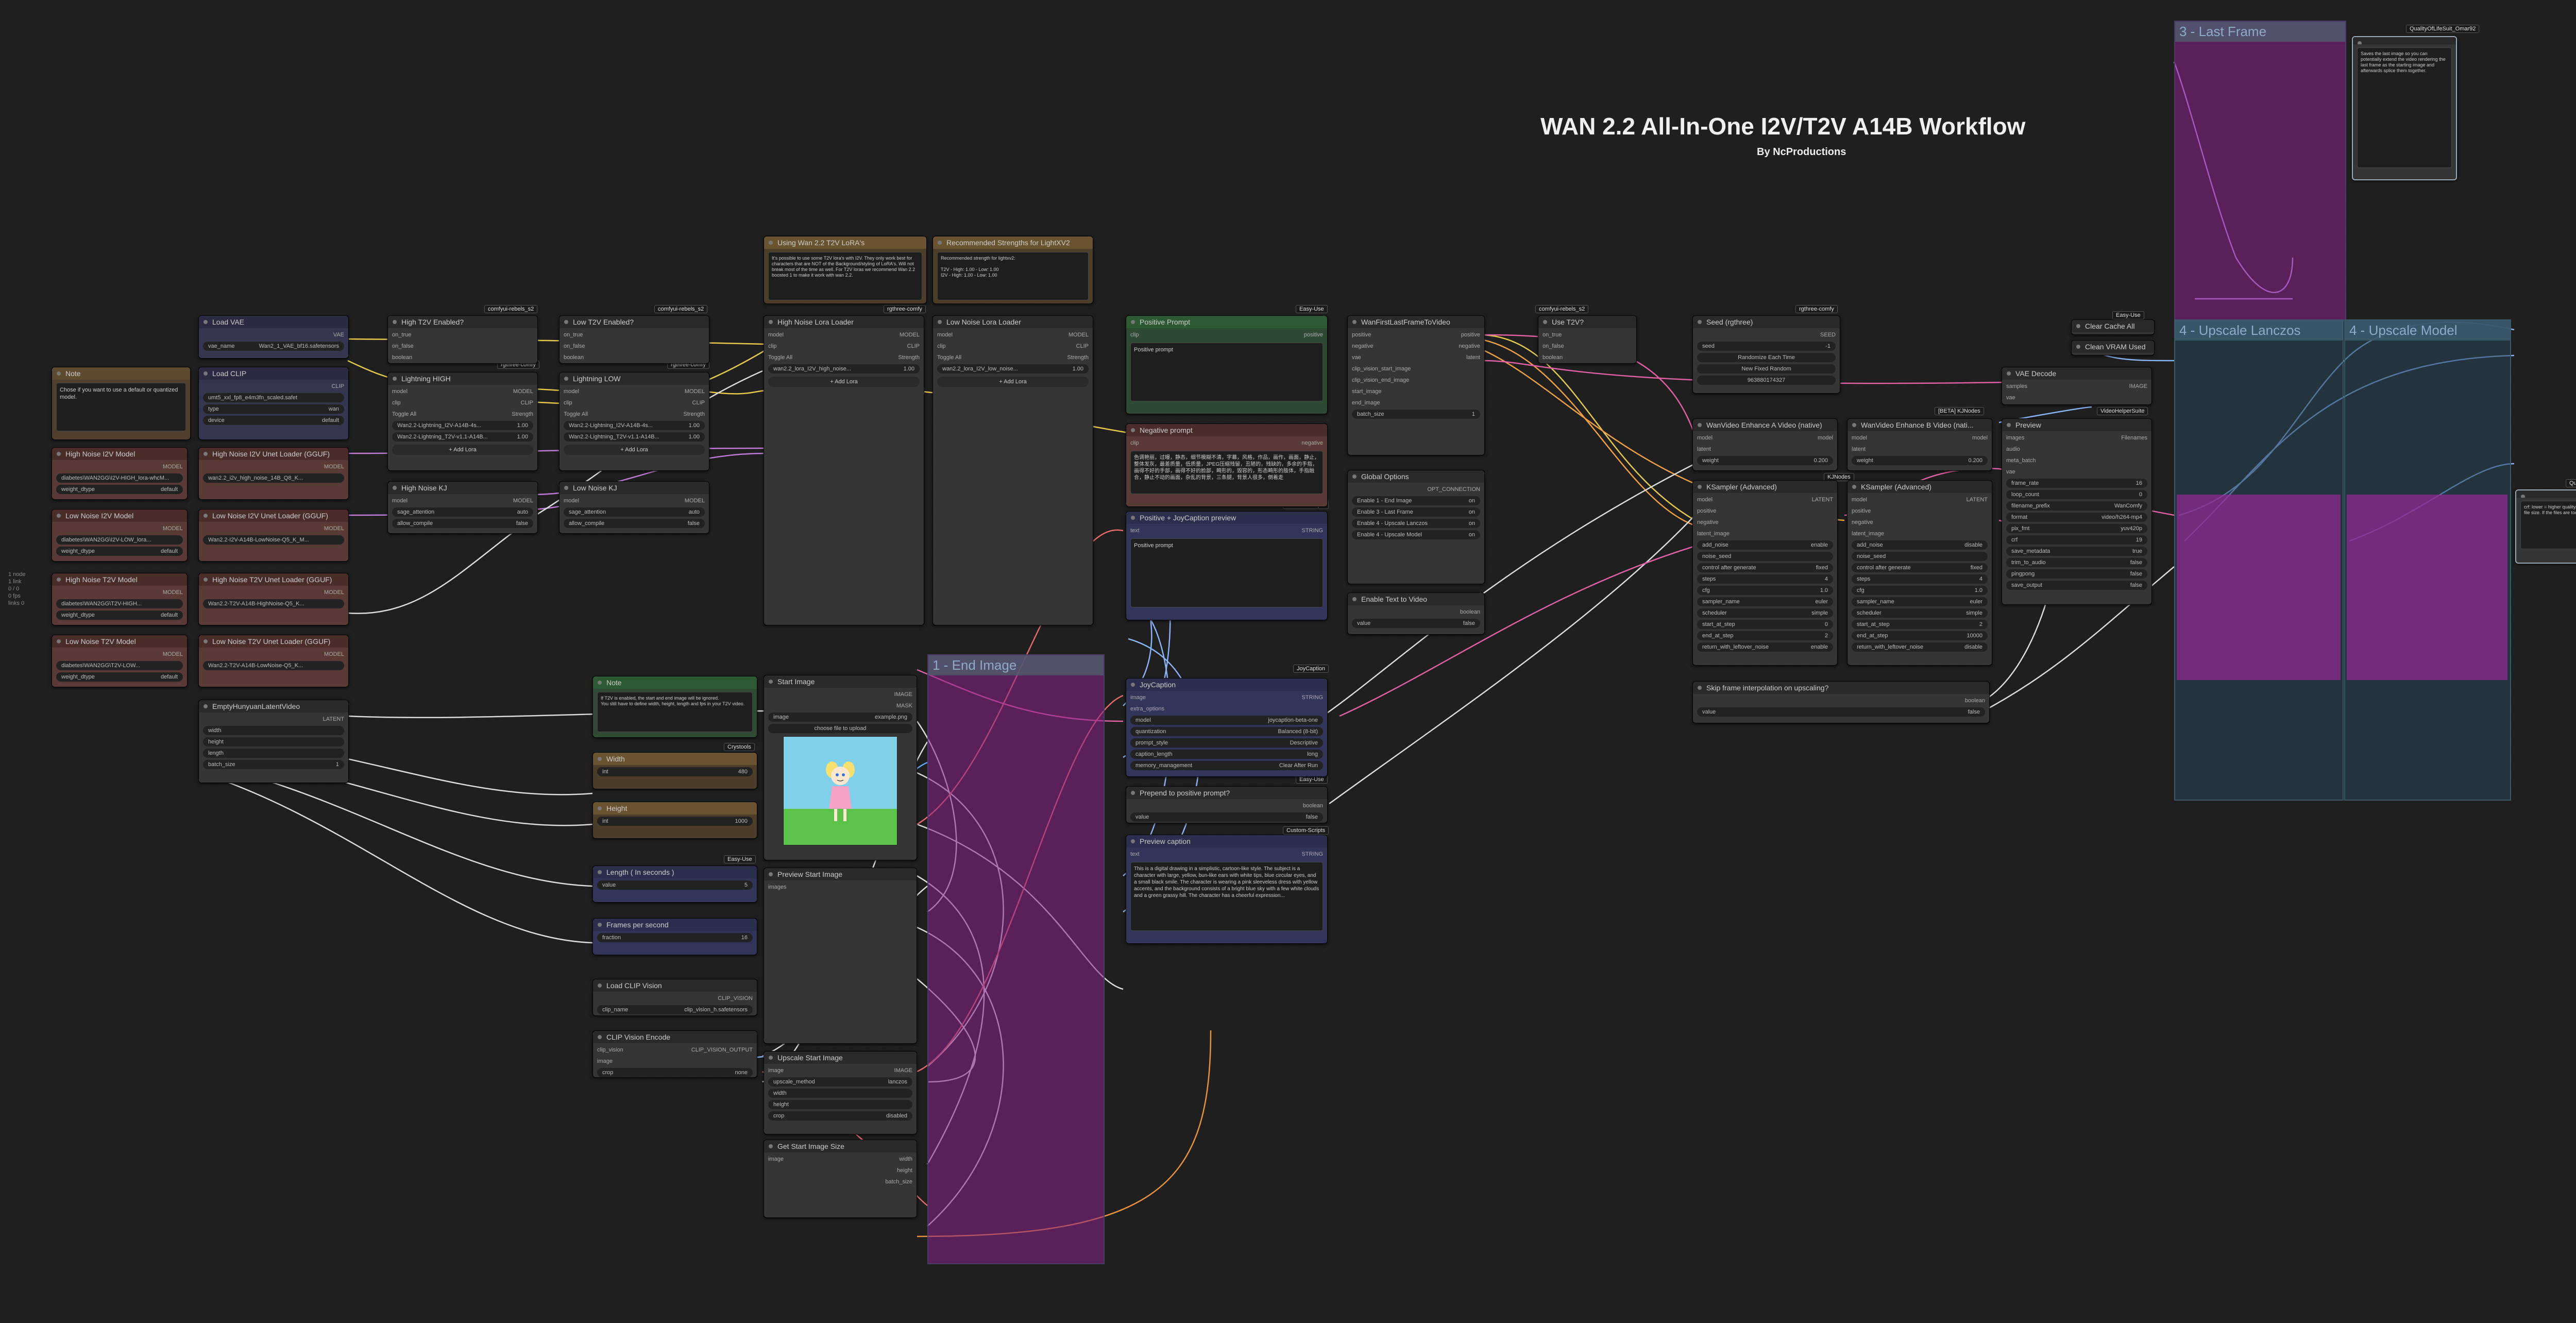  Describe the element at coordinates (675, 772) in the screenshot. I see `width-value: int 480` at that location.